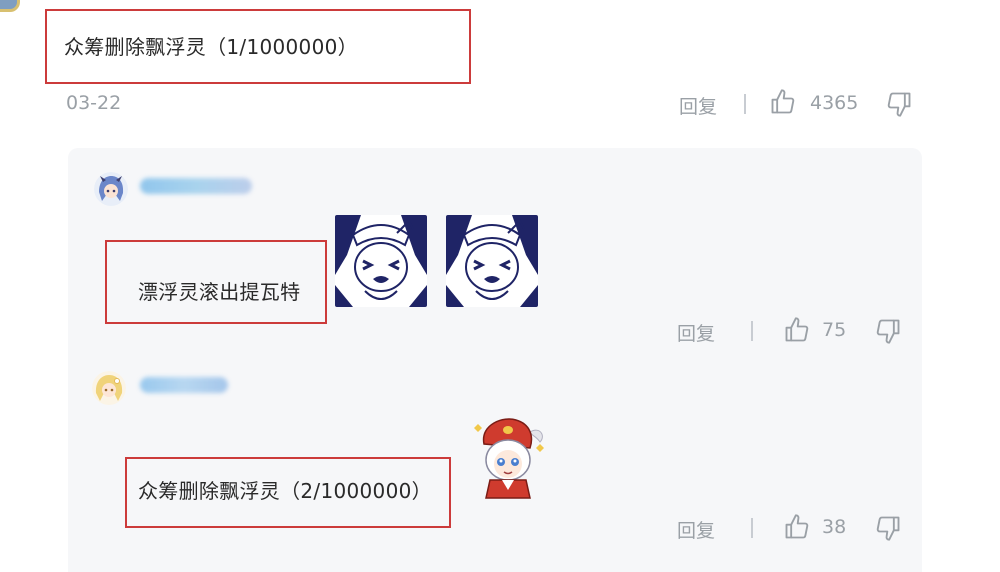 This screenshot has width=1000, height=572. I want to click on like-count: 4365, so click(834, 103).